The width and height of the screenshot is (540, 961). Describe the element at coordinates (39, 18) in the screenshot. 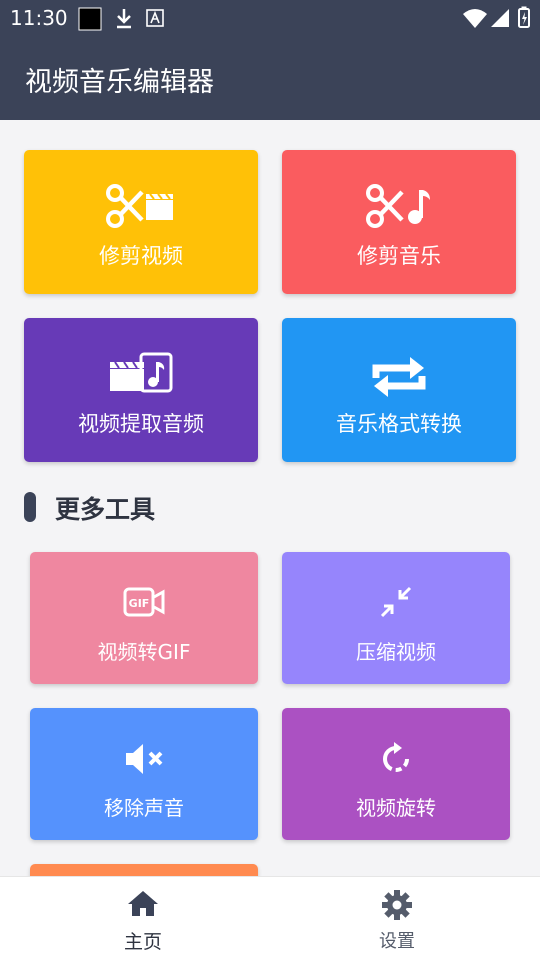

I see `status-time: 11:30` at that location.